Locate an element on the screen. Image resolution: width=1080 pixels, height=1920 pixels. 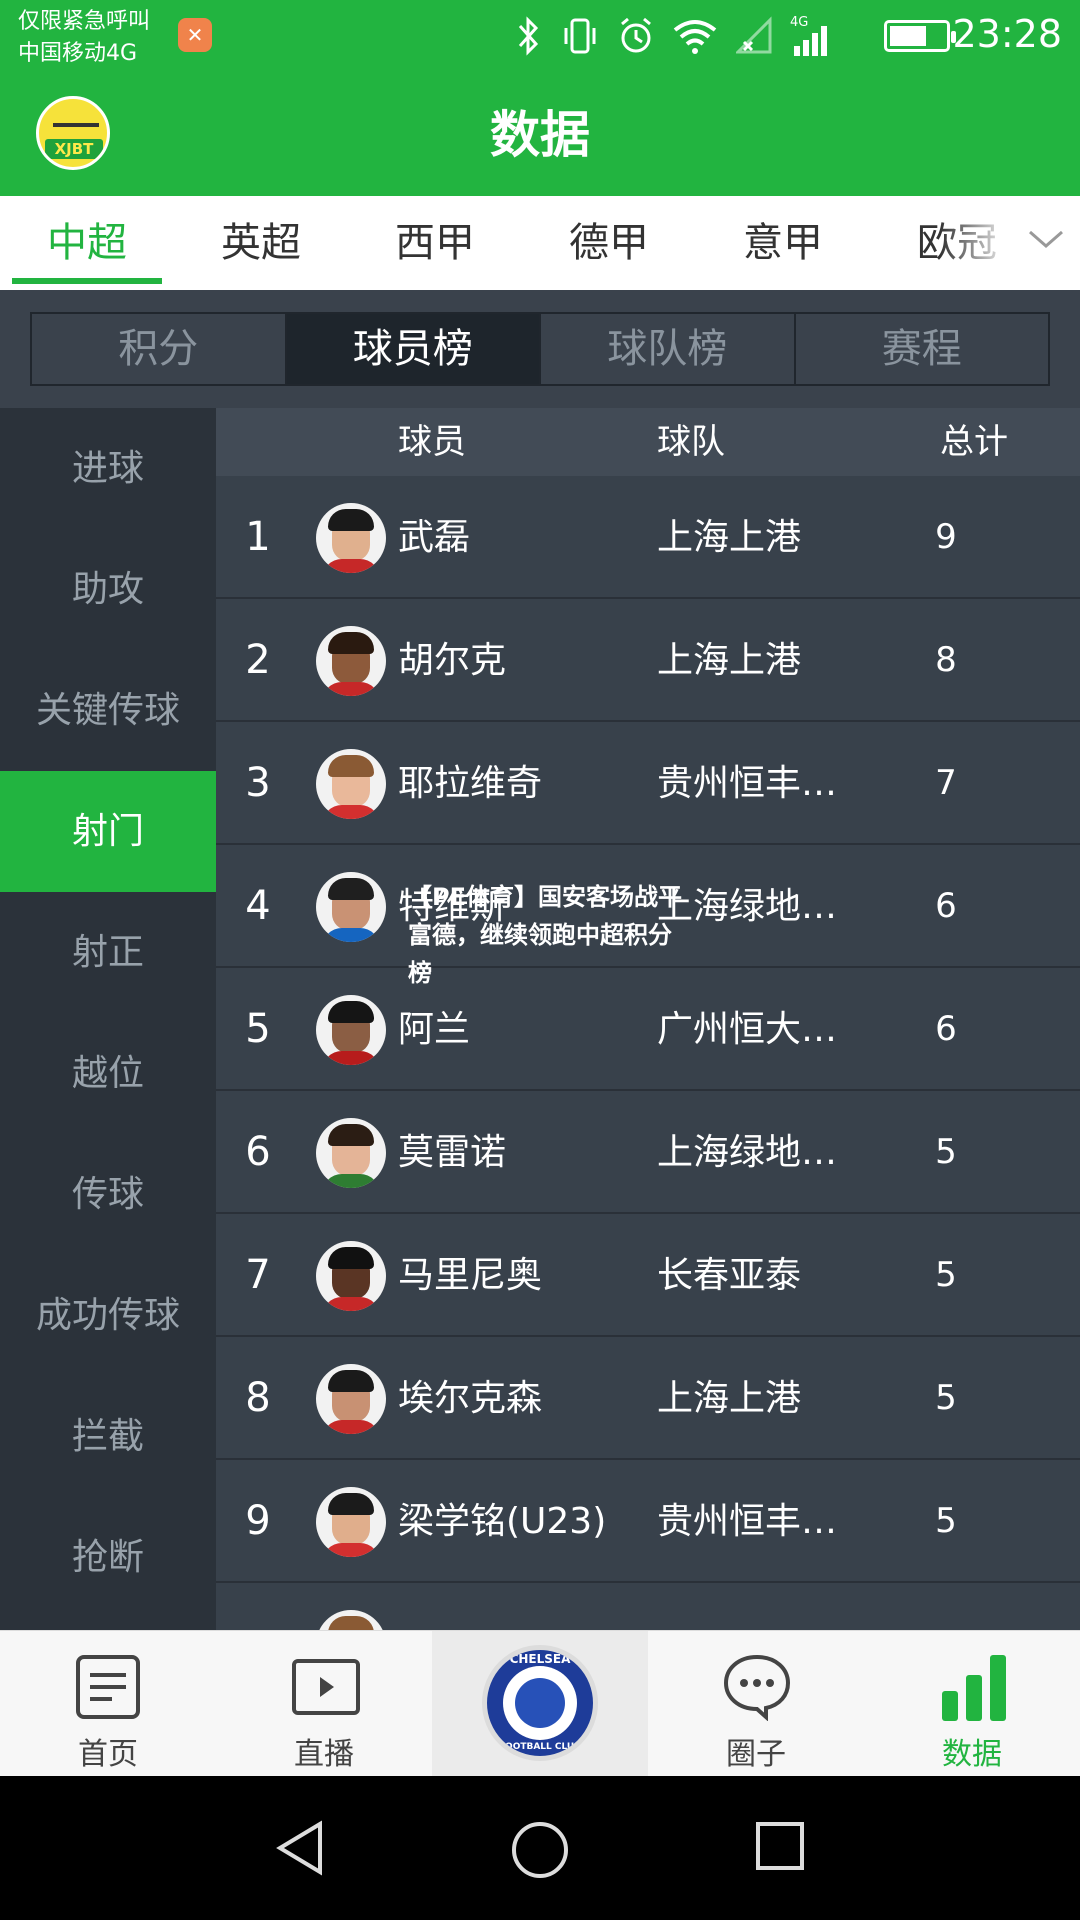
status-bar: 仅限紧急呼叫 中国移动4G ✕ 4G 23:28 is located at coordinates (540, 38).